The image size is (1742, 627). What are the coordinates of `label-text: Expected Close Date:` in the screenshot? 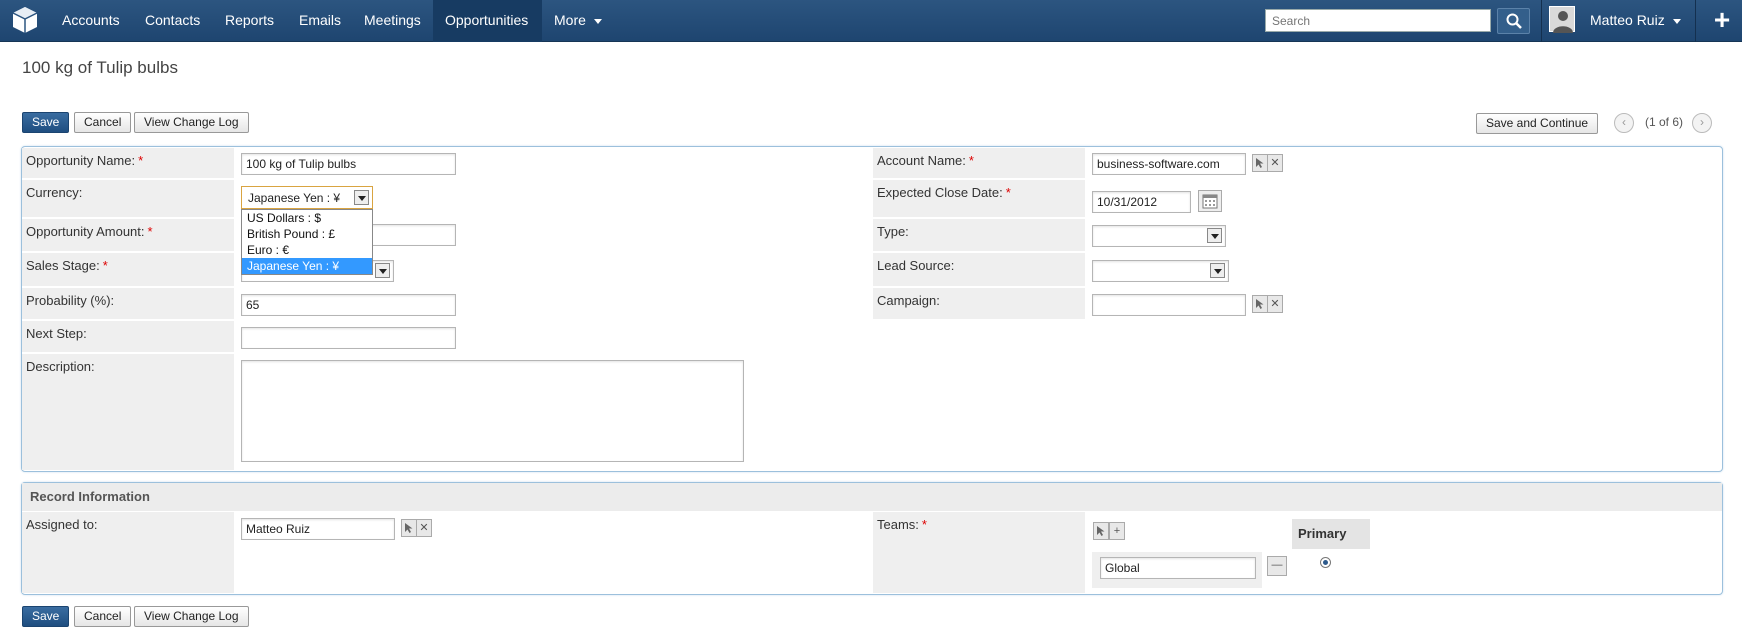 It's located at (940, 192).